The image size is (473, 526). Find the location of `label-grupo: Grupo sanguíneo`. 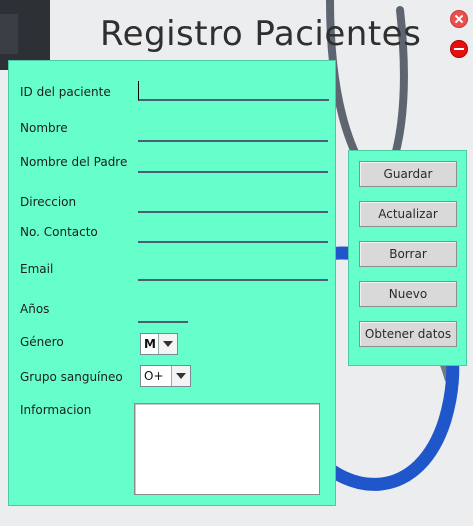

label-grupo: Grupo sanguíneo is located at coordinates (71, 377).